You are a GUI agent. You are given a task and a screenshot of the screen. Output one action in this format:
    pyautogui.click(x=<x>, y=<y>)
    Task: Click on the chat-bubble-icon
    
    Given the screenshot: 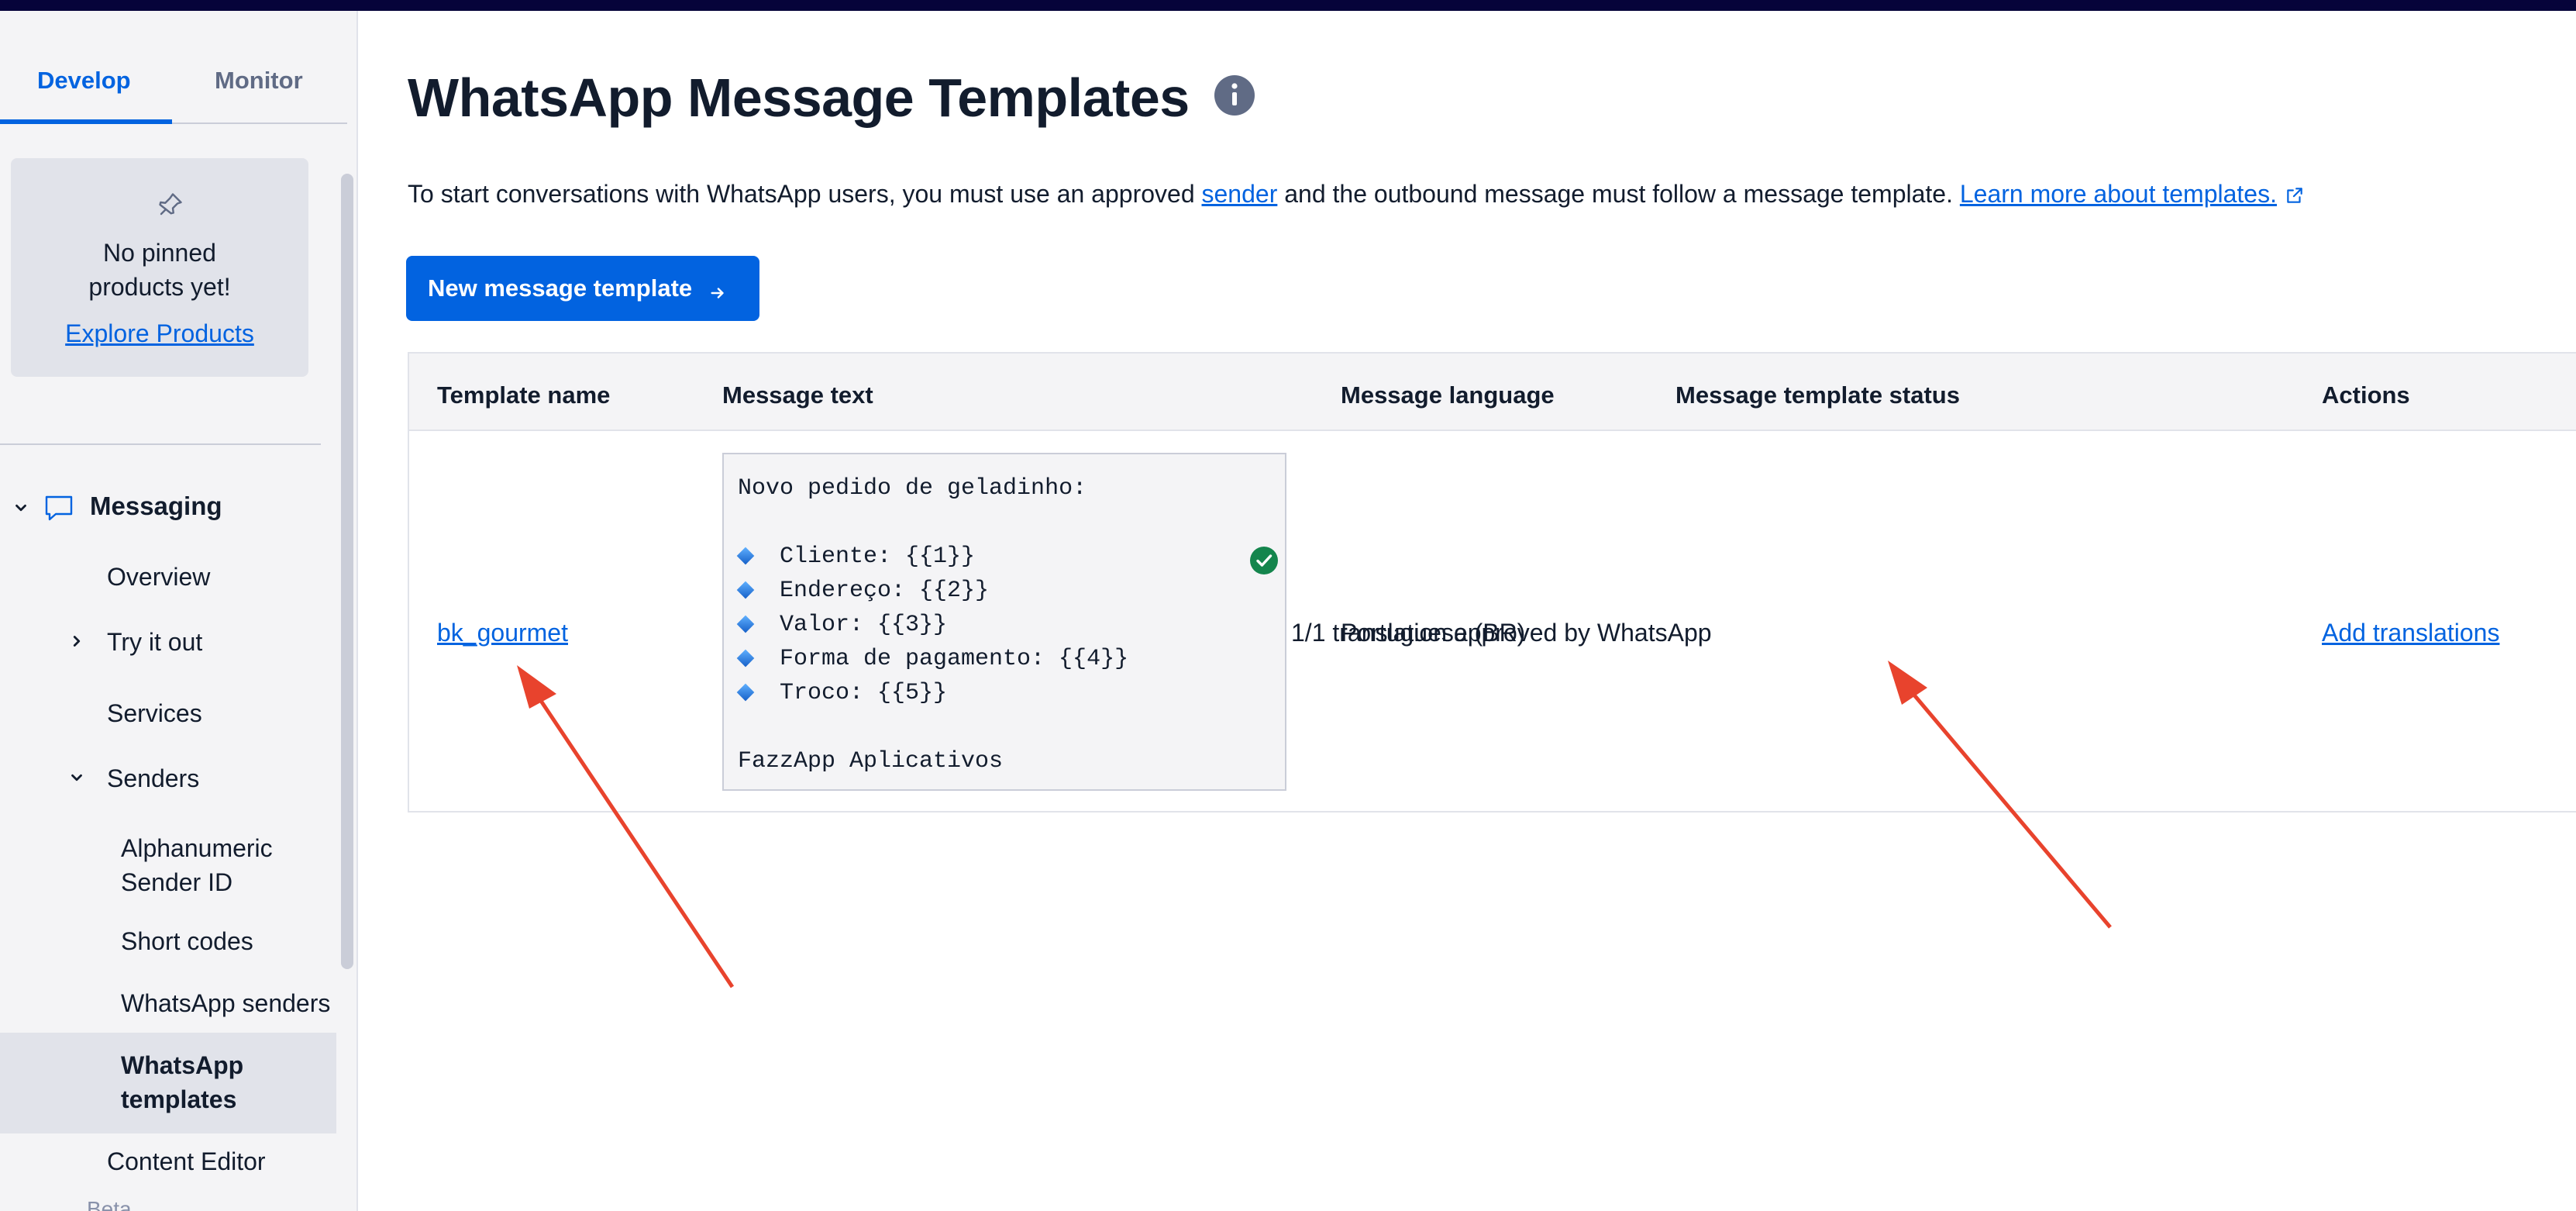 What is the action you would take?
    pyautogui.click(x=58, y=508)
    